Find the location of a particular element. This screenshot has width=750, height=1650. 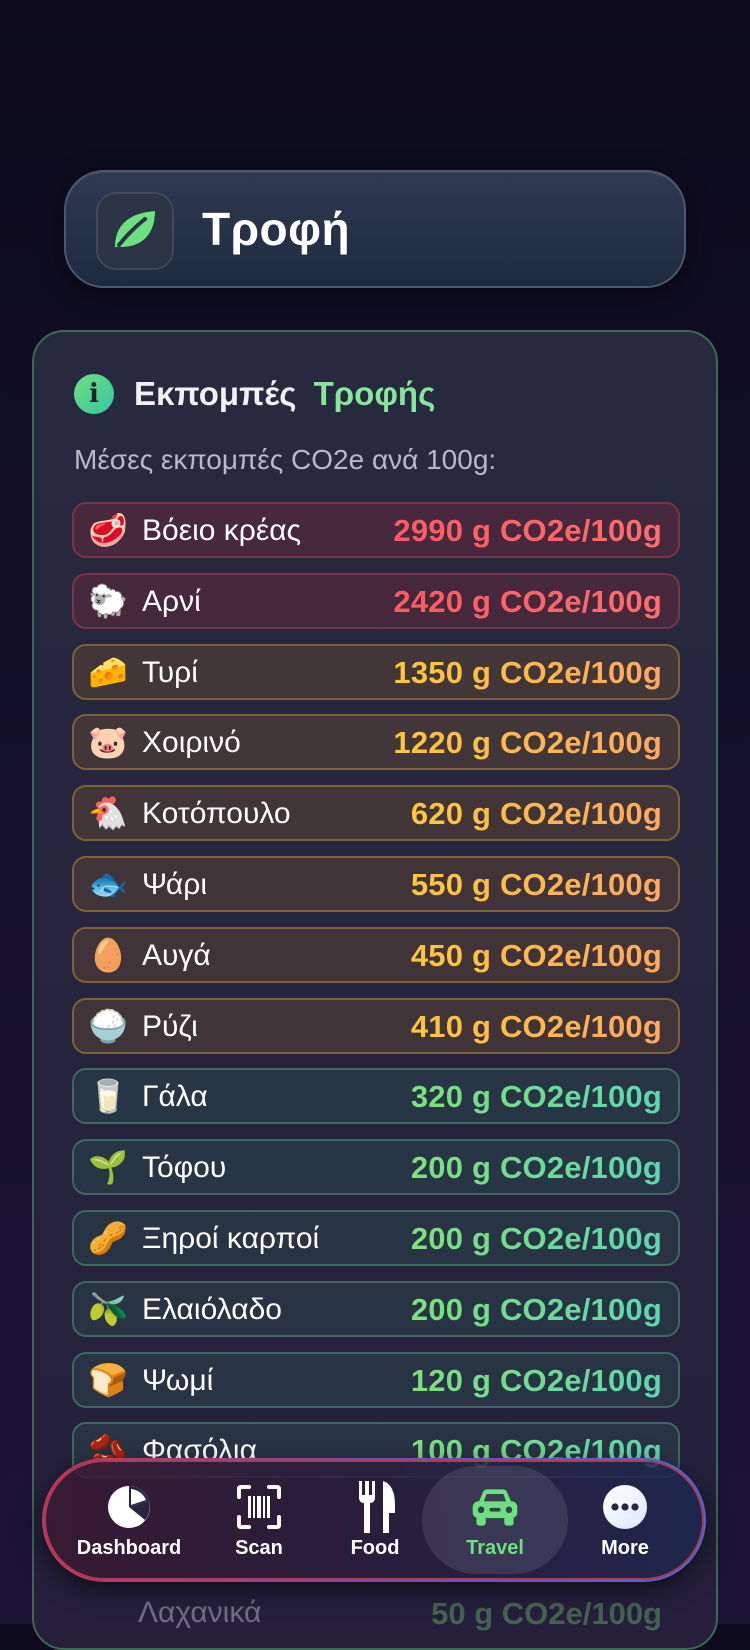

emission-value: 1350 g CO2e/100g is located at coordinates (527, 672).